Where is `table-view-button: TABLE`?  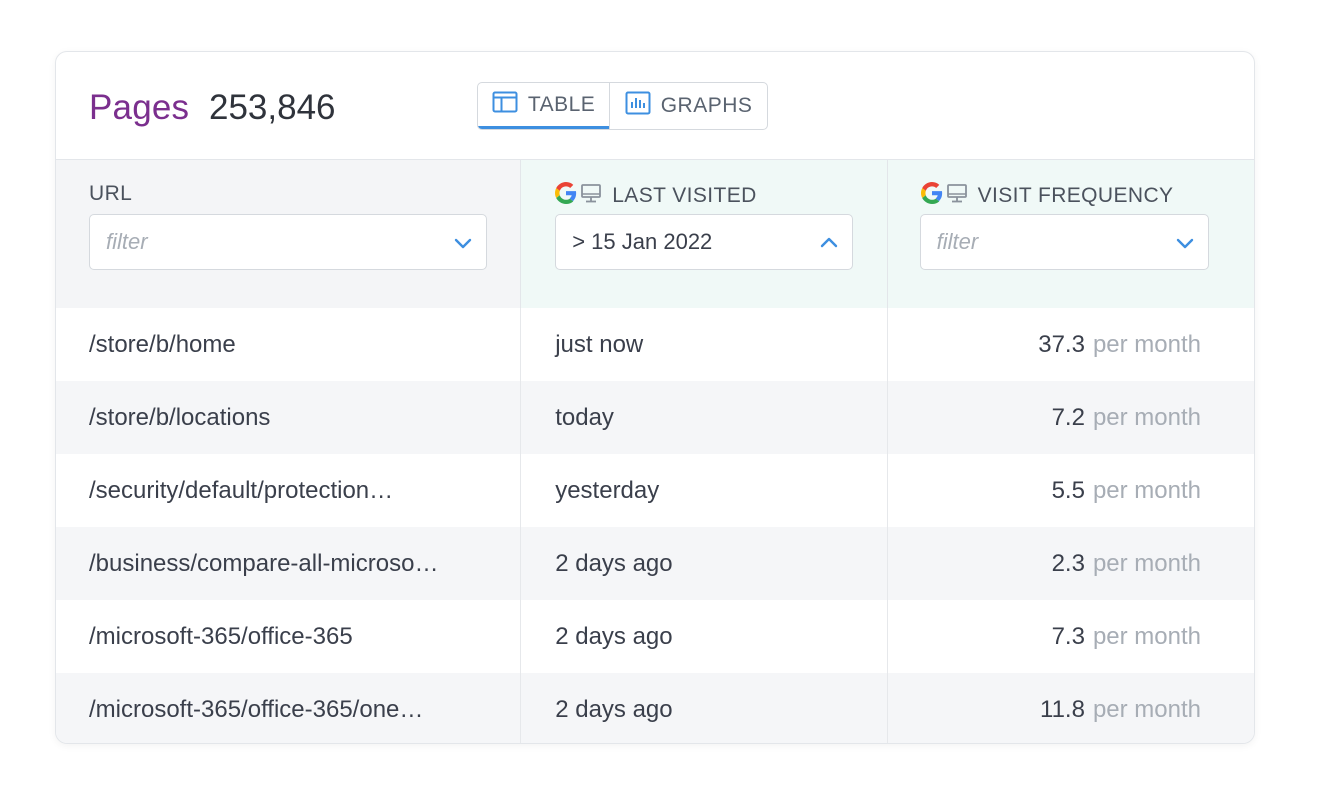
table-view-button: TABLE is located at coordinates (543, 106).